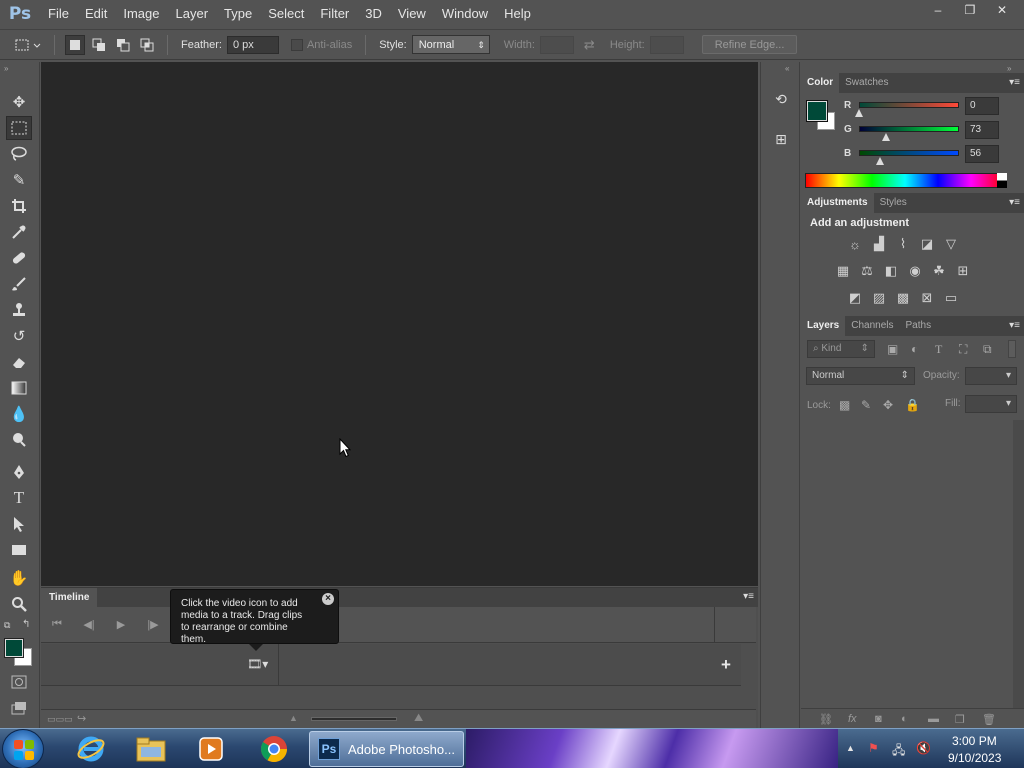  I want to click on layers-list, so click(906, 564).